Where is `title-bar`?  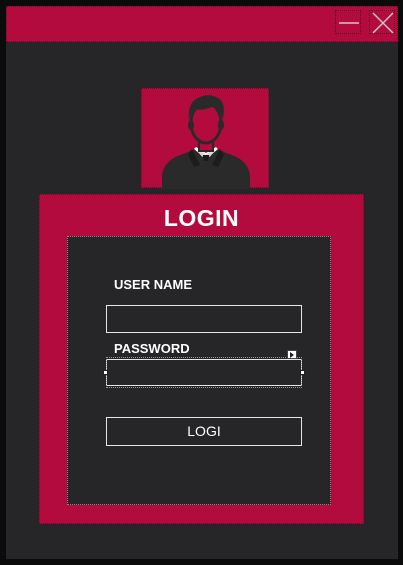
title-bar is located at coordinates (202, 24).